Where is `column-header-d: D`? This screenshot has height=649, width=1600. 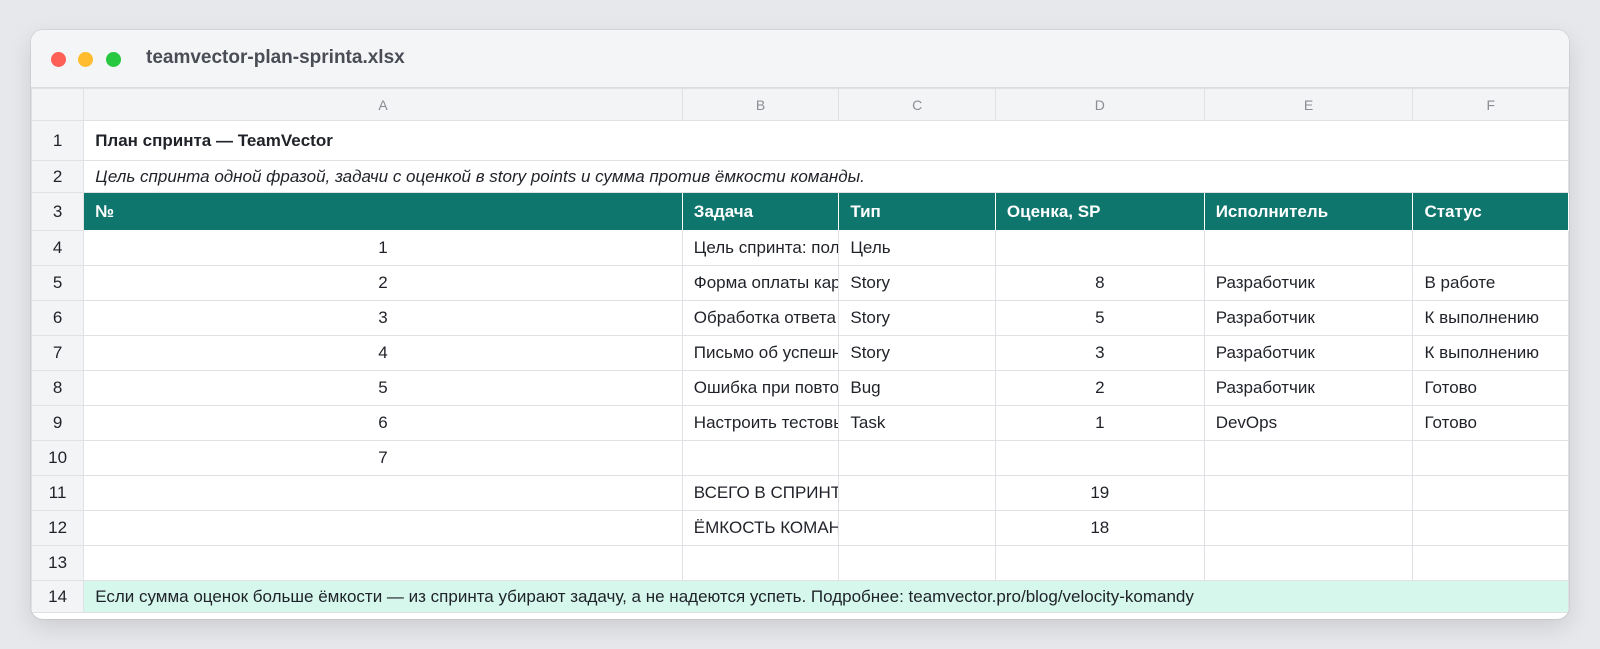
column-header-d: D is located at coordinates (1099, 104).